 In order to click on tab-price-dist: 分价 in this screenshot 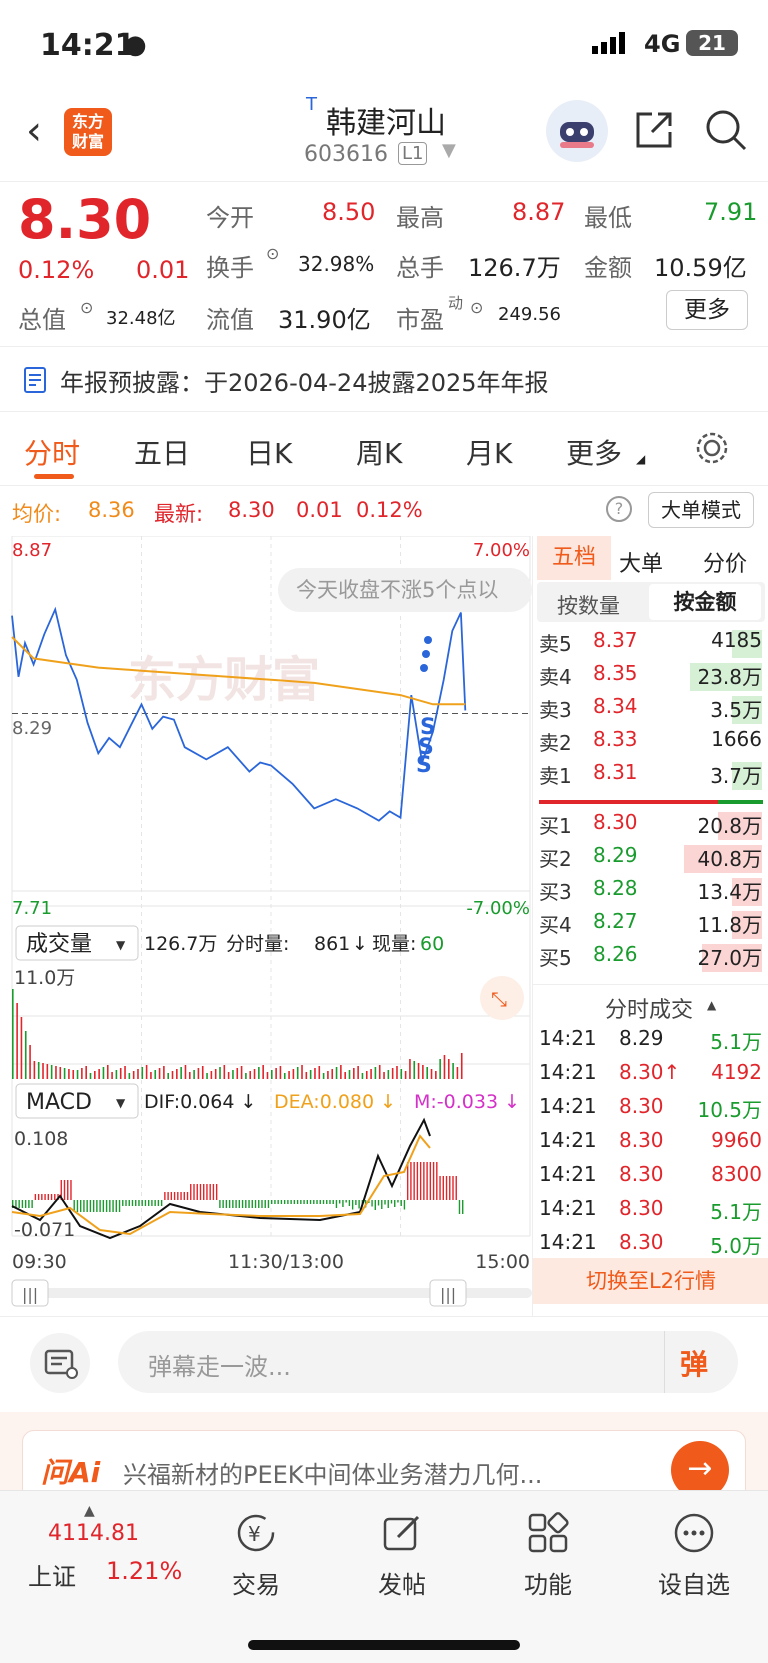, I will do `click(725, 562)`.